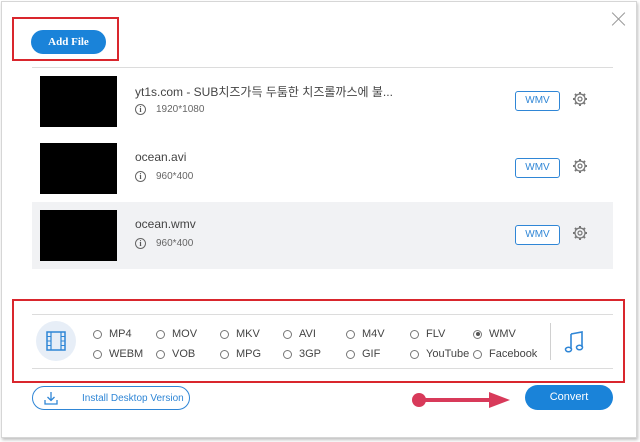 The width and height of the screenshot is (640, 442). What do you see at coordinates (51, 398) in the screenshot?
I see `download-icon` at bounding box center [51, 398].